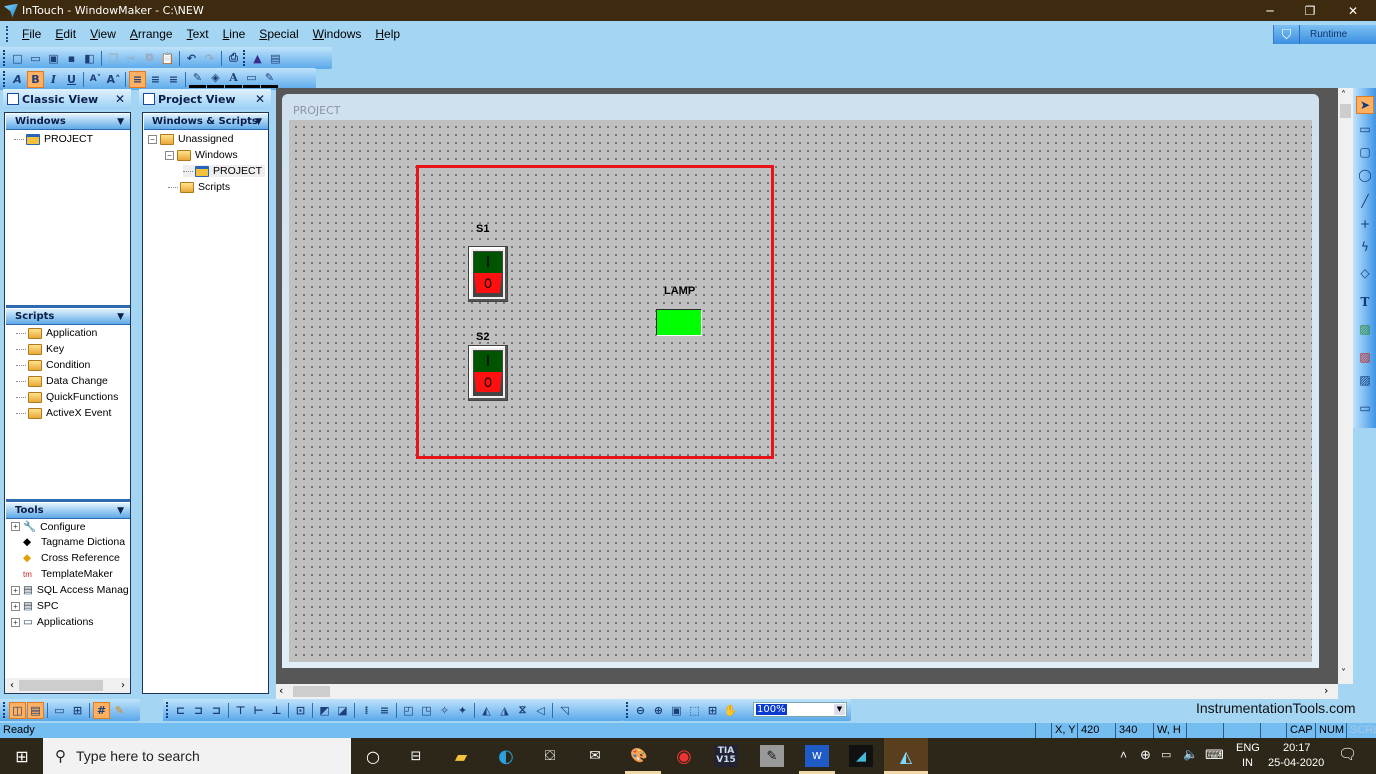 The image size is (1376, 774). What do you see at coordinates (209, 58) in the screenshot?
I see `redo-icon: ↷` at bounding box center [209, 58].